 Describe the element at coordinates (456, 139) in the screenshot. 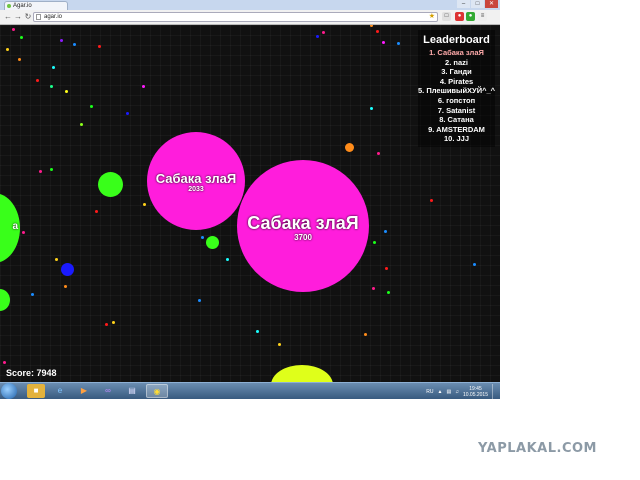

I see `leaderboard-entry: 10. JJJ` at that location.